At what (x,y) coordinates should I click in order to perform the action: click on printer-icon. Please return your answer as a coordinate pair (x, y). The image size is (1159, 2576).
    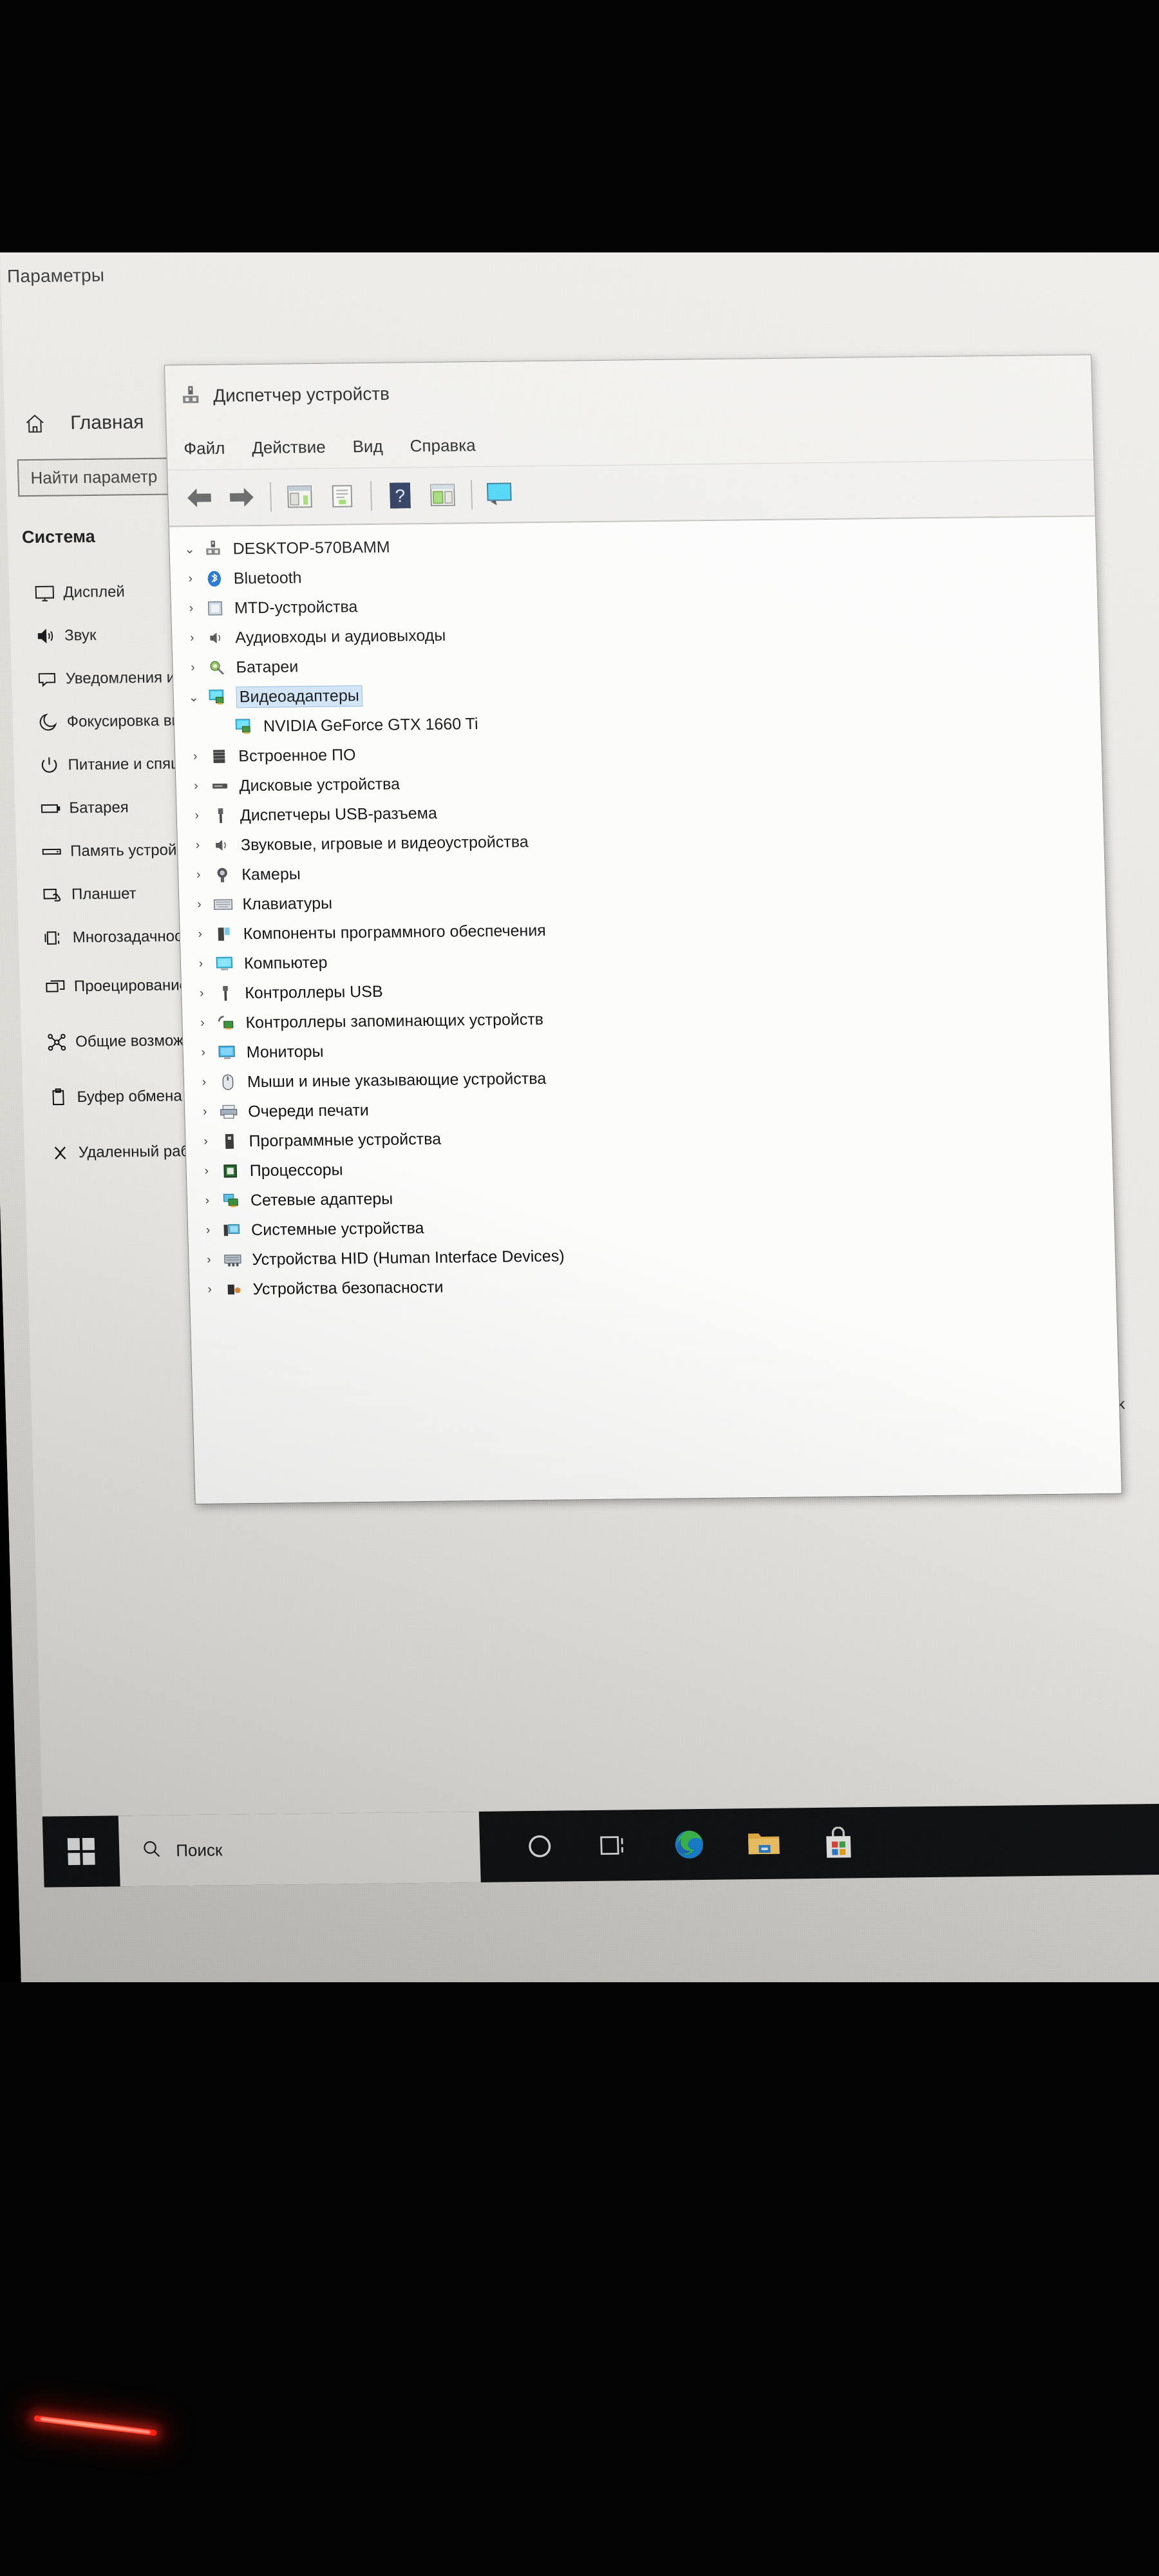
    Looking at the image, I should click on (229, 1111).